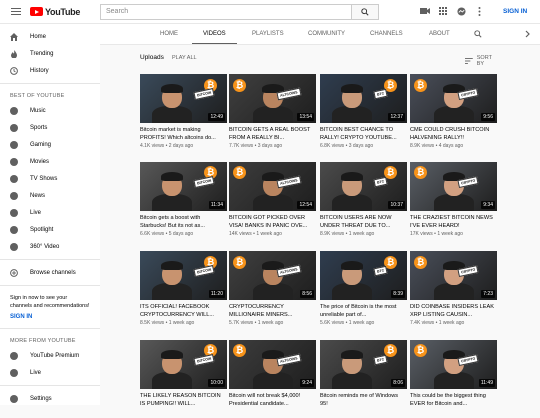 The width and height of the screenshot is (540, 418). I want to click on video-thumbnail: ₿ CRYPTO 7:23, so click(453, 275).